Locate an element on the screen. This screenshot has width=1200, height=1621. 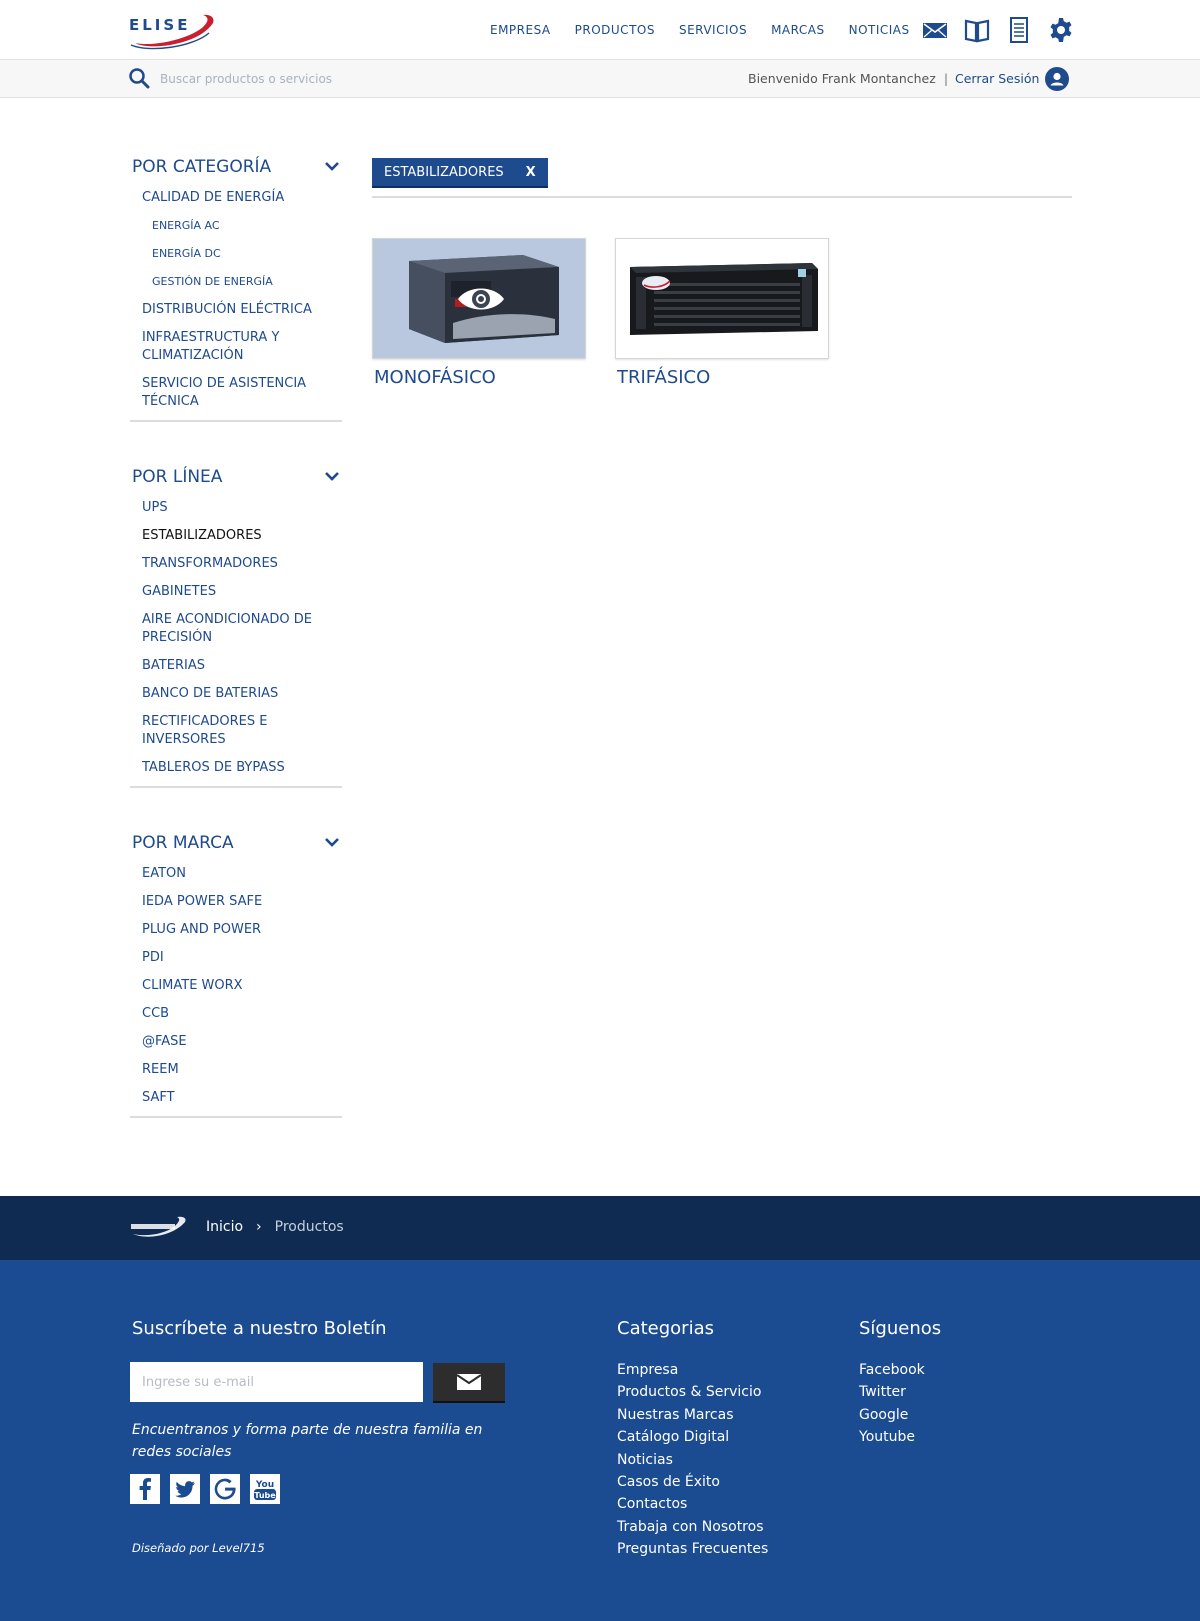
envelope-icon is located at coordinates (469, 1382).